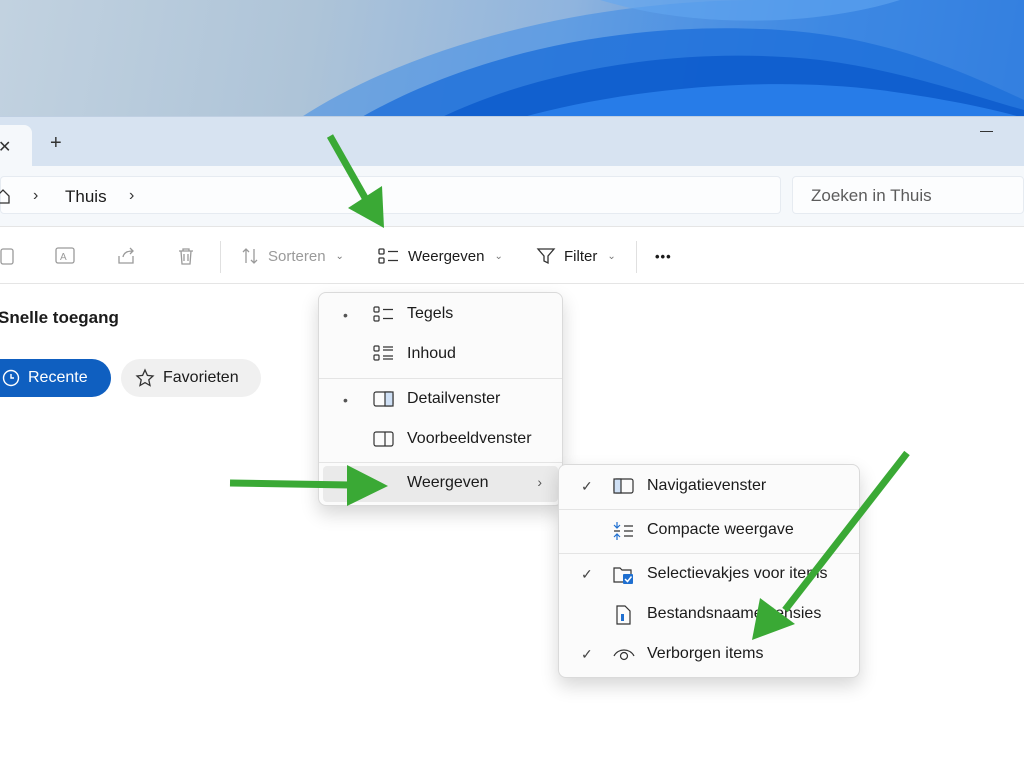  I want to click on menu-item-label: Selectievakjes voor items, so click(737, 573).